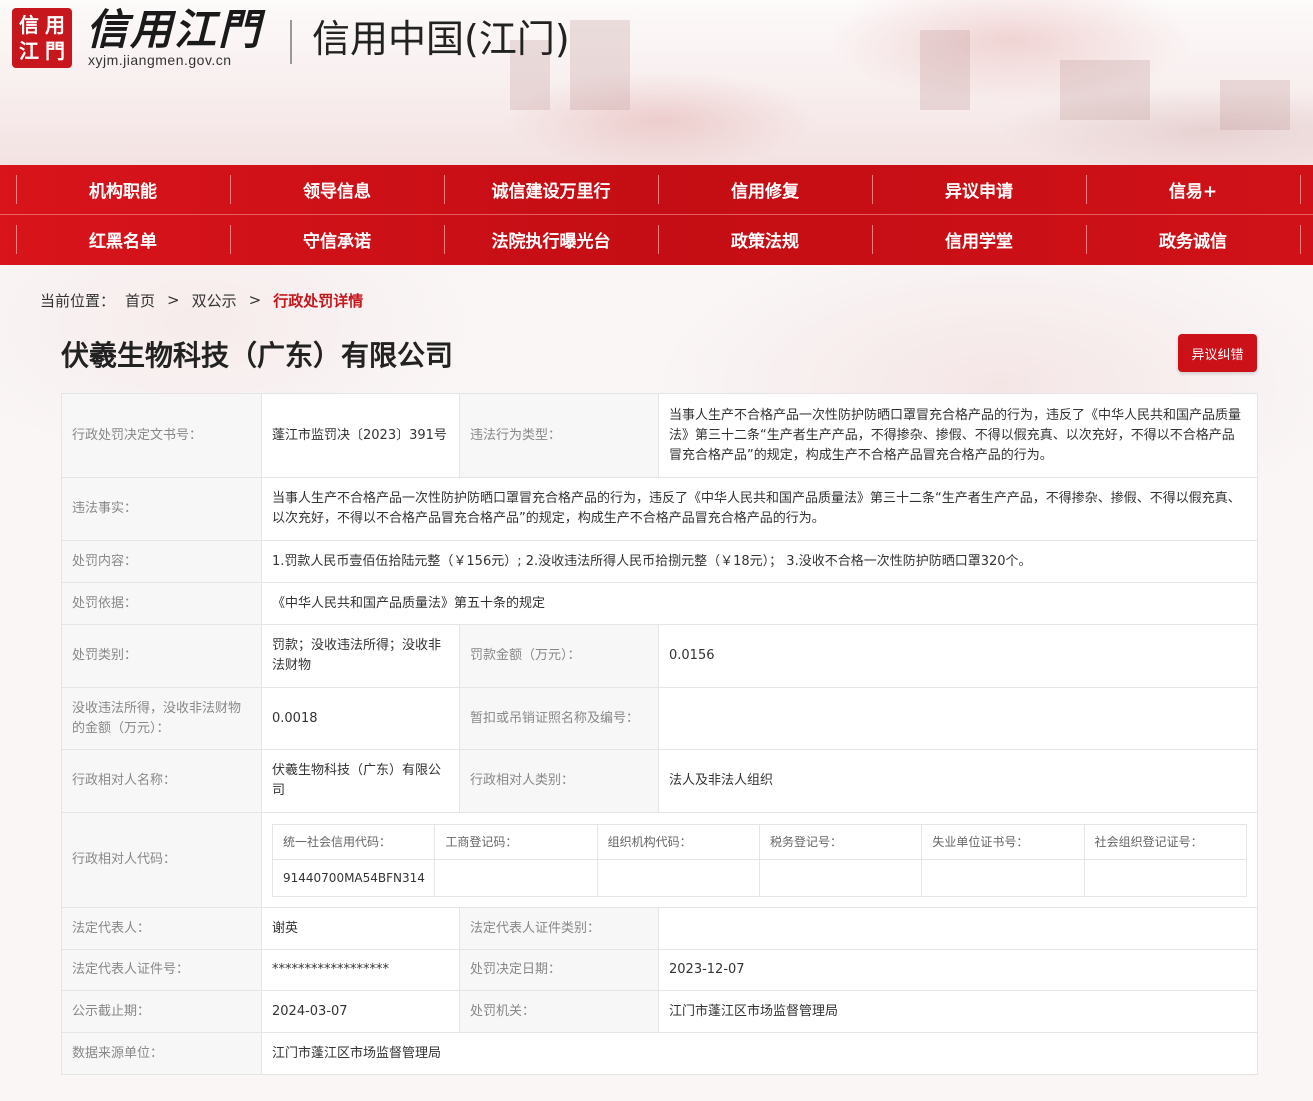 Image resolution: width=1313 pixels, height=1101 pixels. What do you see at coordinates (337, 239) in the screenshot?
I see `nav-item-commitment: 守信承诺` at bounding box center [337, 239].